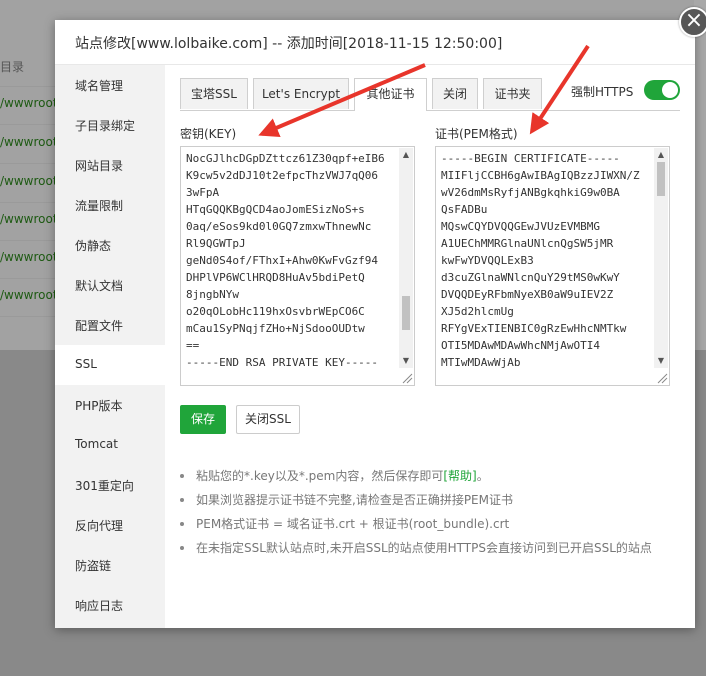 This screenshot has width=706, height=676. Describe the element at coordinates (110, 525) in the screenshot. I see `sidebar-item-reverse-proxy: 反向代理` at that location.